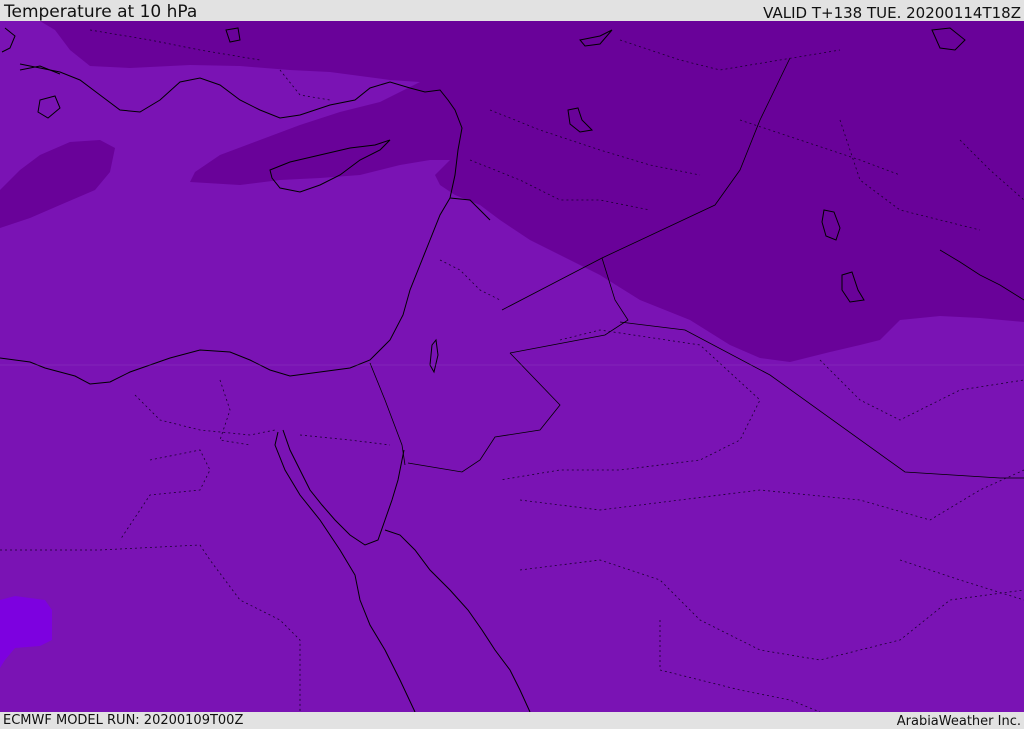 The image size is (1024, 729). I want to click on model-run: ECMWF MODEL RUN: 20200109T00Z, so click(123, 720).